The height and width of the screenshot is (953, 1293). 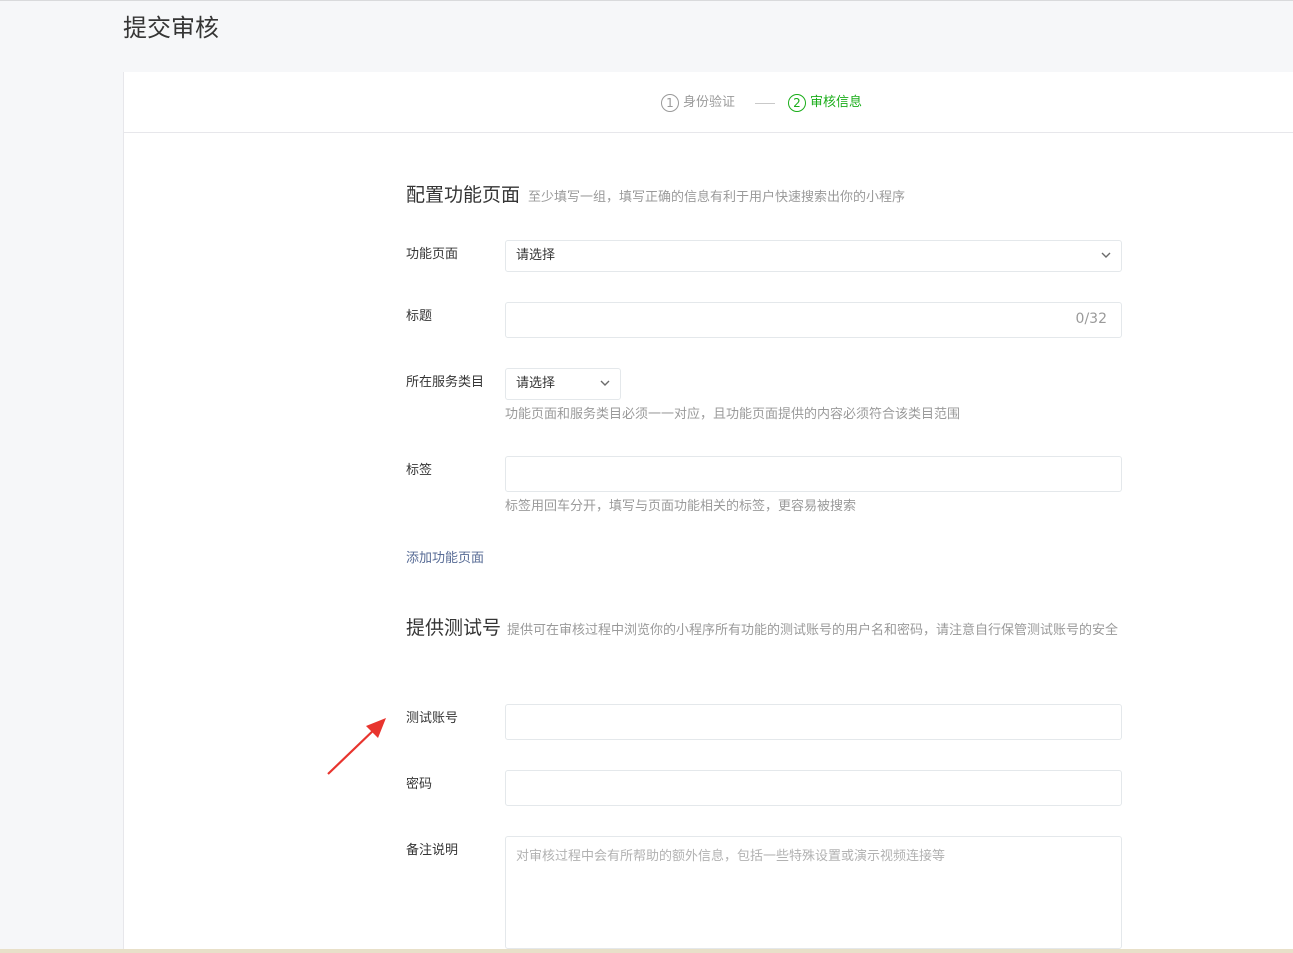 I want to click on config-section-desc: 至少填写一组，填写正确的信息有利于用户快速搜索出你的小程序, so click(x=717, y=197).